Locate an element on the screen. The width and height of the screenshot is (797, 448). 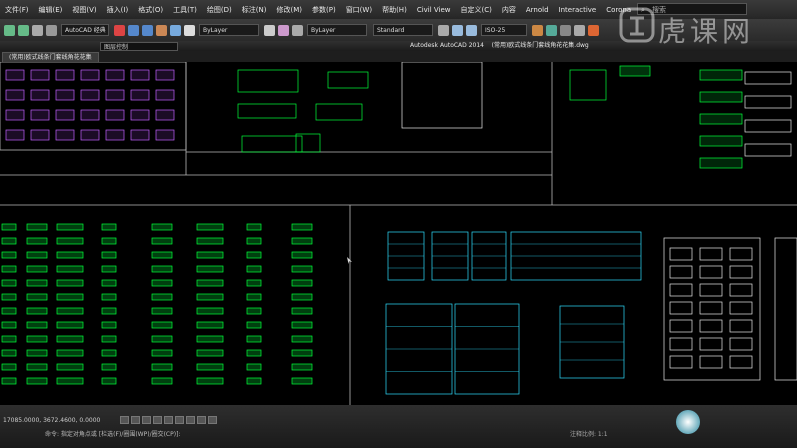
tool-palette-icon is located at coordinates (189, 30).